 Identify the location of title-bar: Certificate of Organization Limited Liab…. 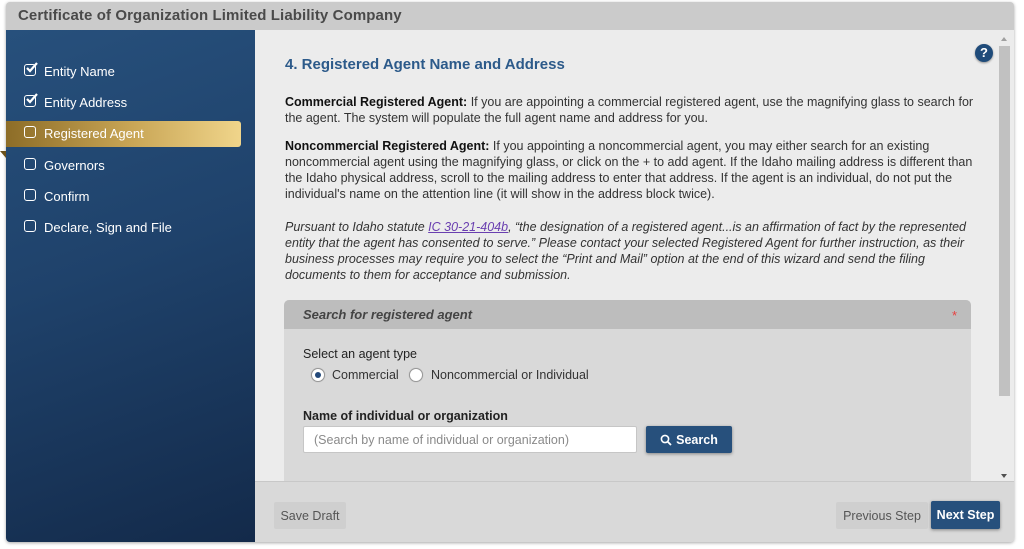
(510, 16).